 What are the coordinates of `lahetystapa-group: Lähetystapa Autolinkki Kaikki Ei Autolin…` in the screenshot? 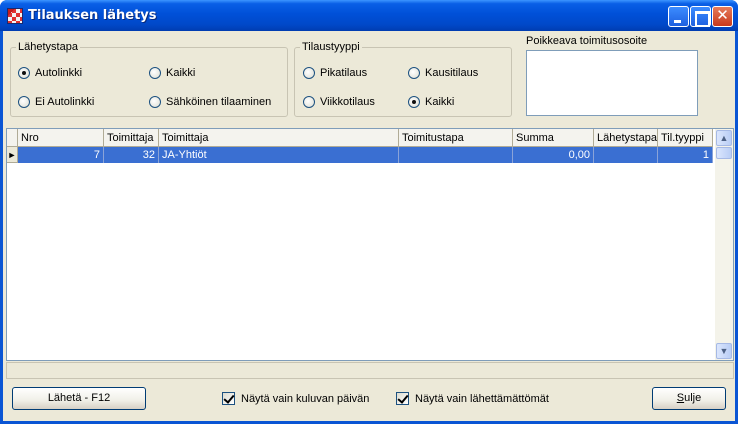 It's located at (149, 79).